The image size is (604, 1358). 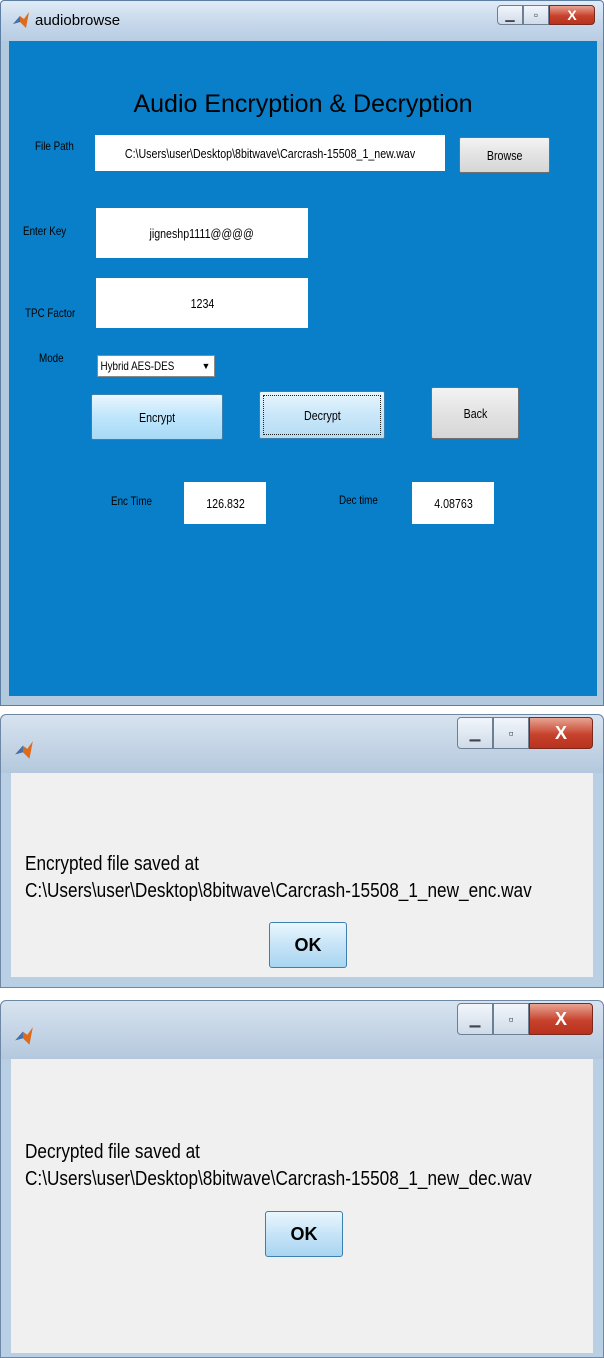 What do you see at coordinates (78, 20) in the screenshot?
I see `window-title: audiobrowse` at bounding box center [78, 20].